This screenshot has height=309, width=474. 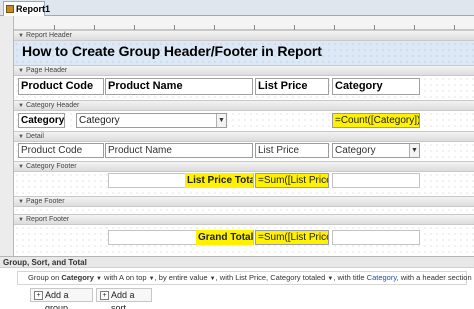 I want to click on add-group-button: + Add a group, so click(x=61, y=298).